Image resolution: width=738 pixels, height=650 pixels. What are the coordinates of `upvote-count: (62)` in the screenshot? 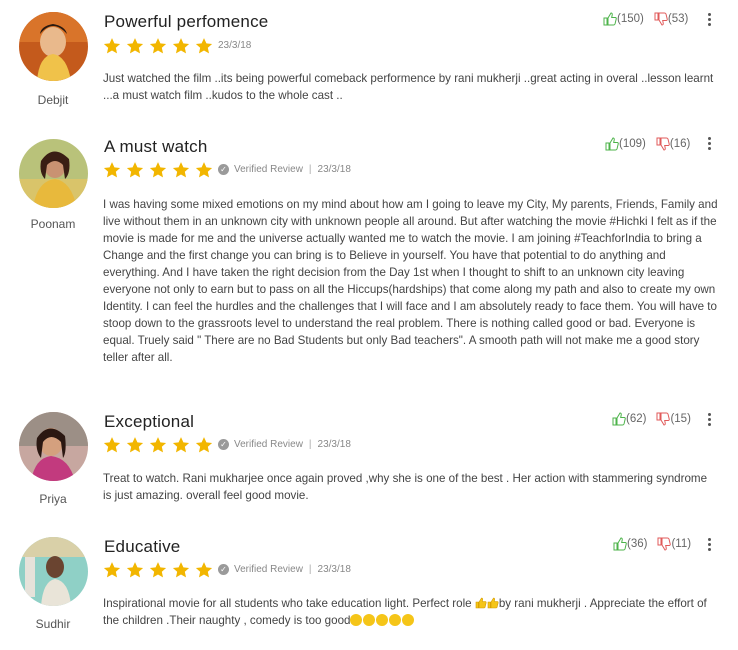 It's located at (636, 419).